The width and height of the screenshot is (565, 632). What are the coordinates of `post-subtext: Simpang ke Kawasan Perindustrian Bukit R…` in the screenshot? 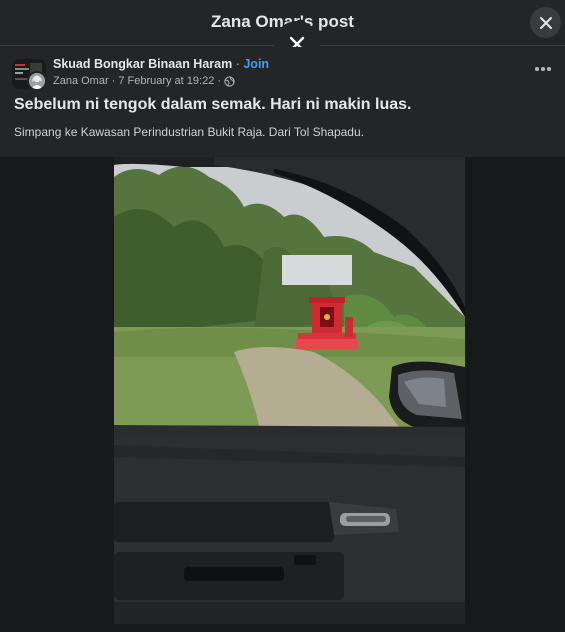 It's located at (189, 132).